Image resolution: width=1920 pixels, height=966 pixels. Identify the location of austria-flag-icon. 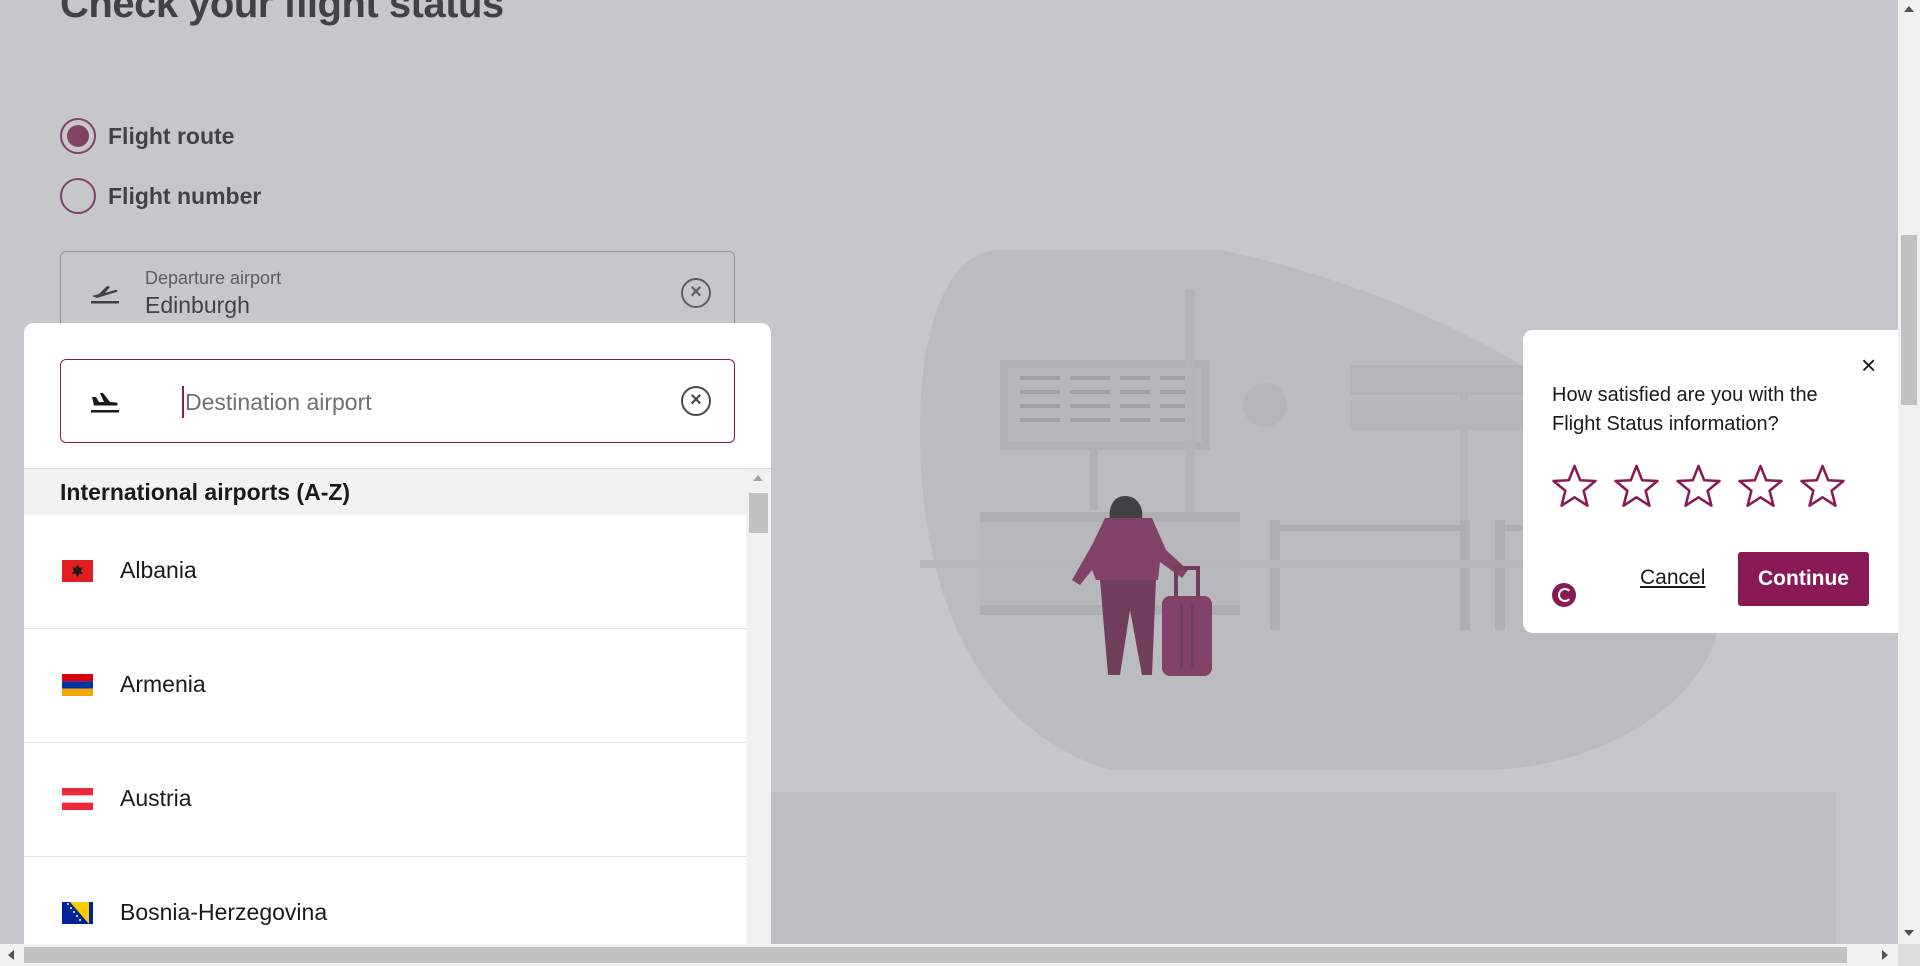
(77, 799).